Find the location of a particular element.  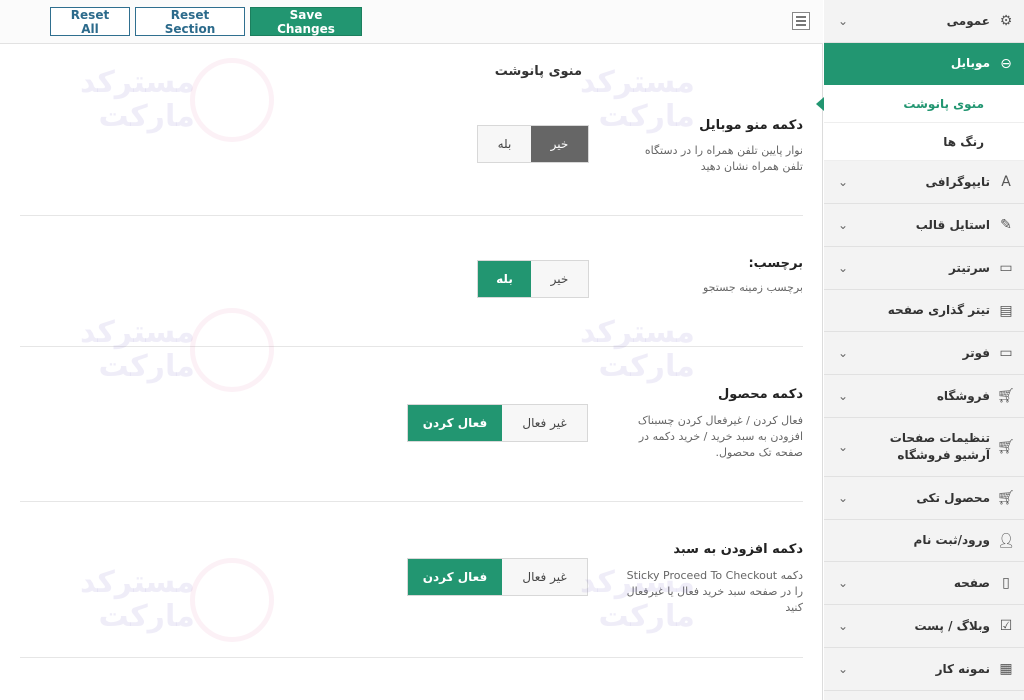

product-button-switch: فعال کردن غیر فعال is located at coordinates (497, 423).